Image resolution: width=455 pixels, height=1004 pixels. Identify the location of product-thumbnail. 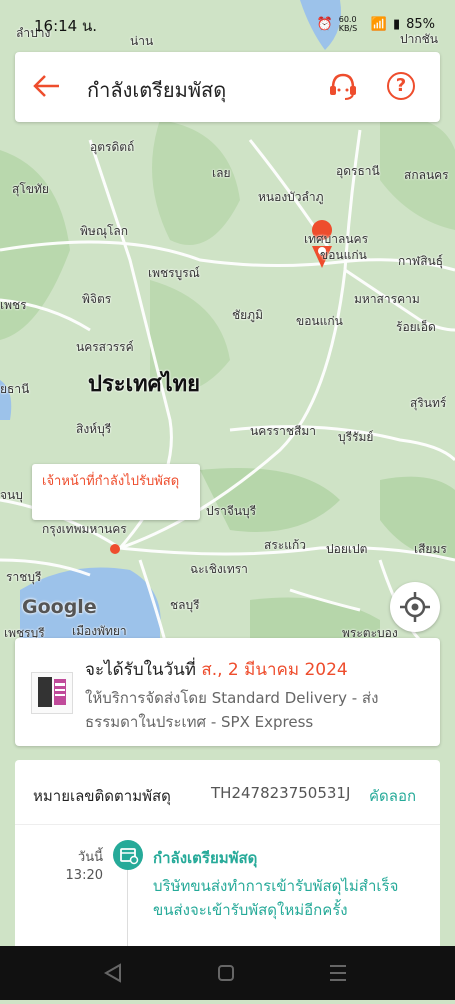
(52, 693).